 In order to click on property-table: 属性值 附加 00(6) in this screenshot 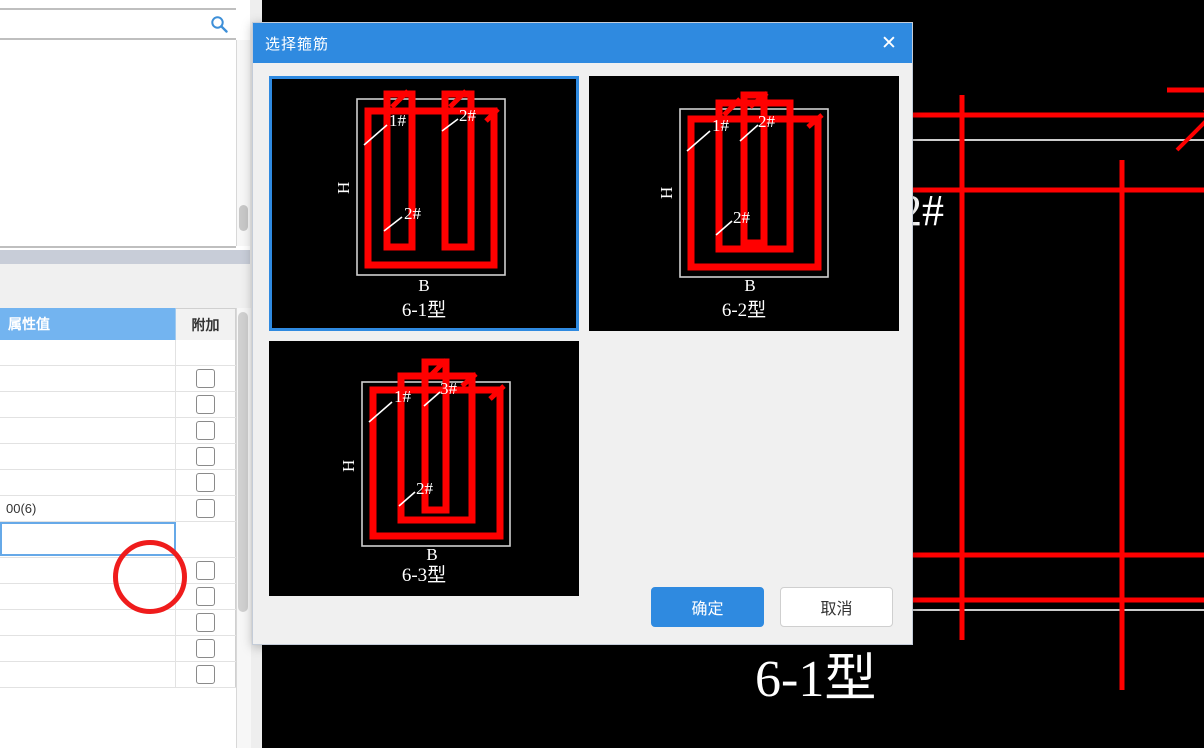, I will do `click(118, 528)`.